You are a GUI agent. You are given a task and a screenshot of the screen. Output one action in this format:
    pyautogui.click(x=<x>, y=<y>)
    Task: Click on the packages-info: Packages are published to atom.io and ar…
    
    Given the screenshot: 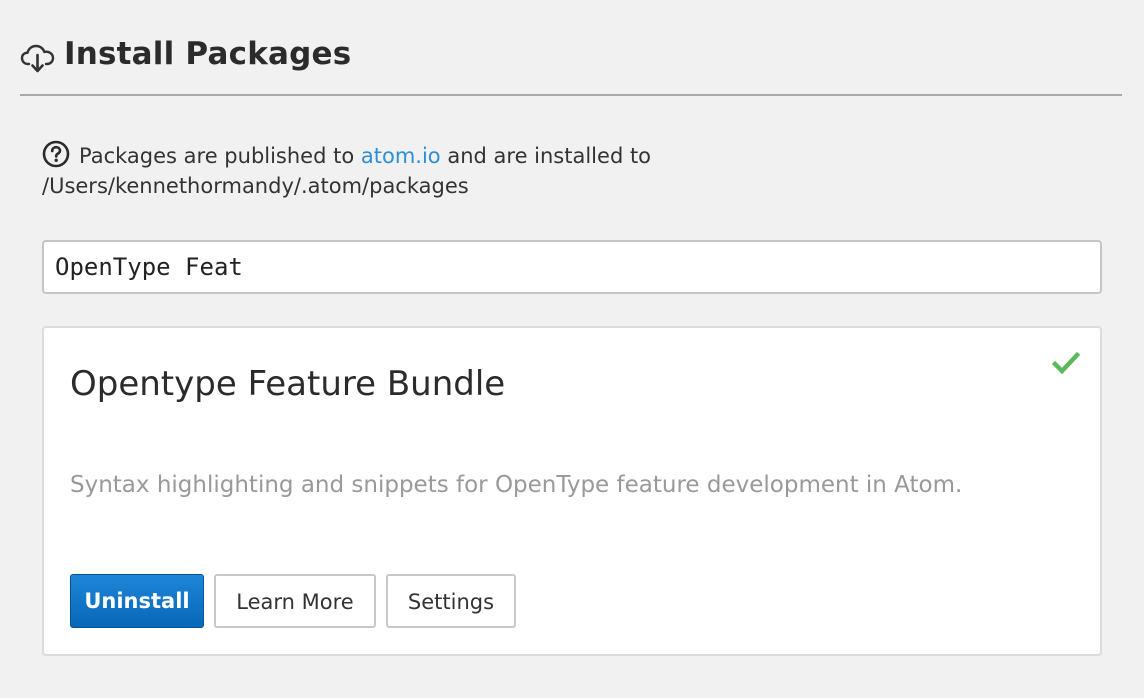 What is the action you would take?
    pyautogui.click(x=492, y=170)
    